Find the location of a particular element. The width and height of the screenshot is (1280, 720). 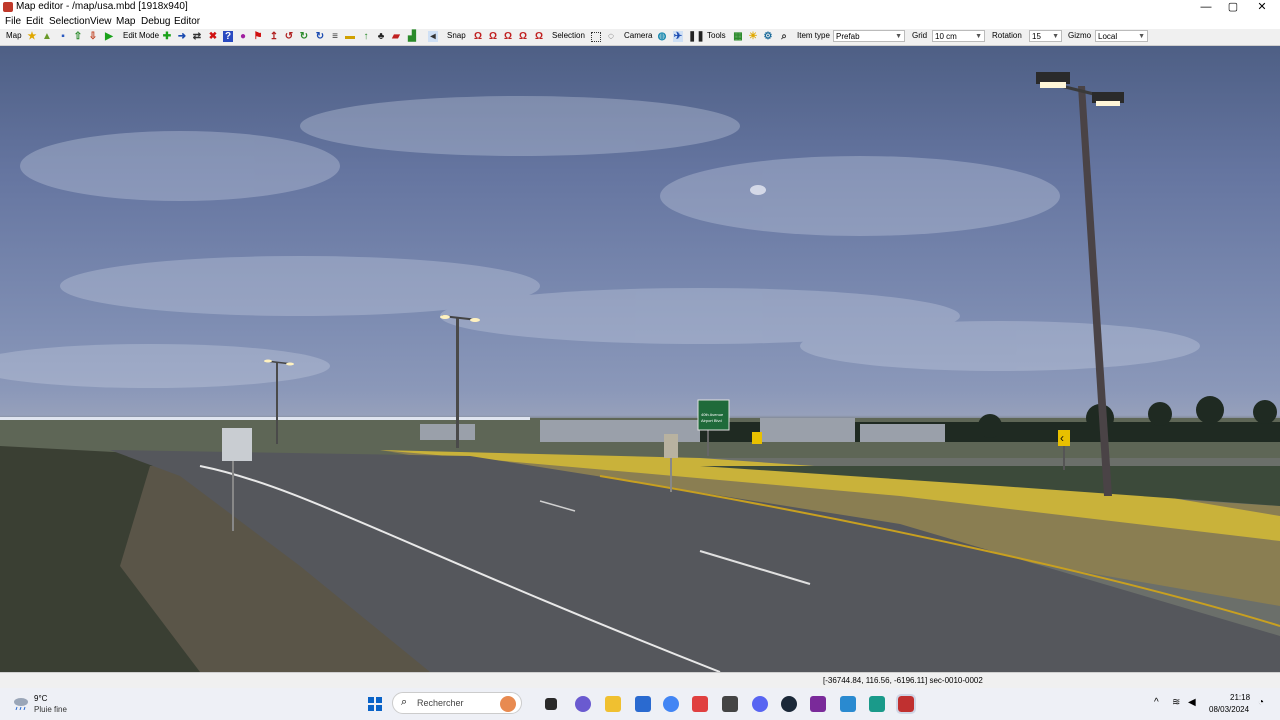

target-icon: ● is located at coordinates (243, 36).